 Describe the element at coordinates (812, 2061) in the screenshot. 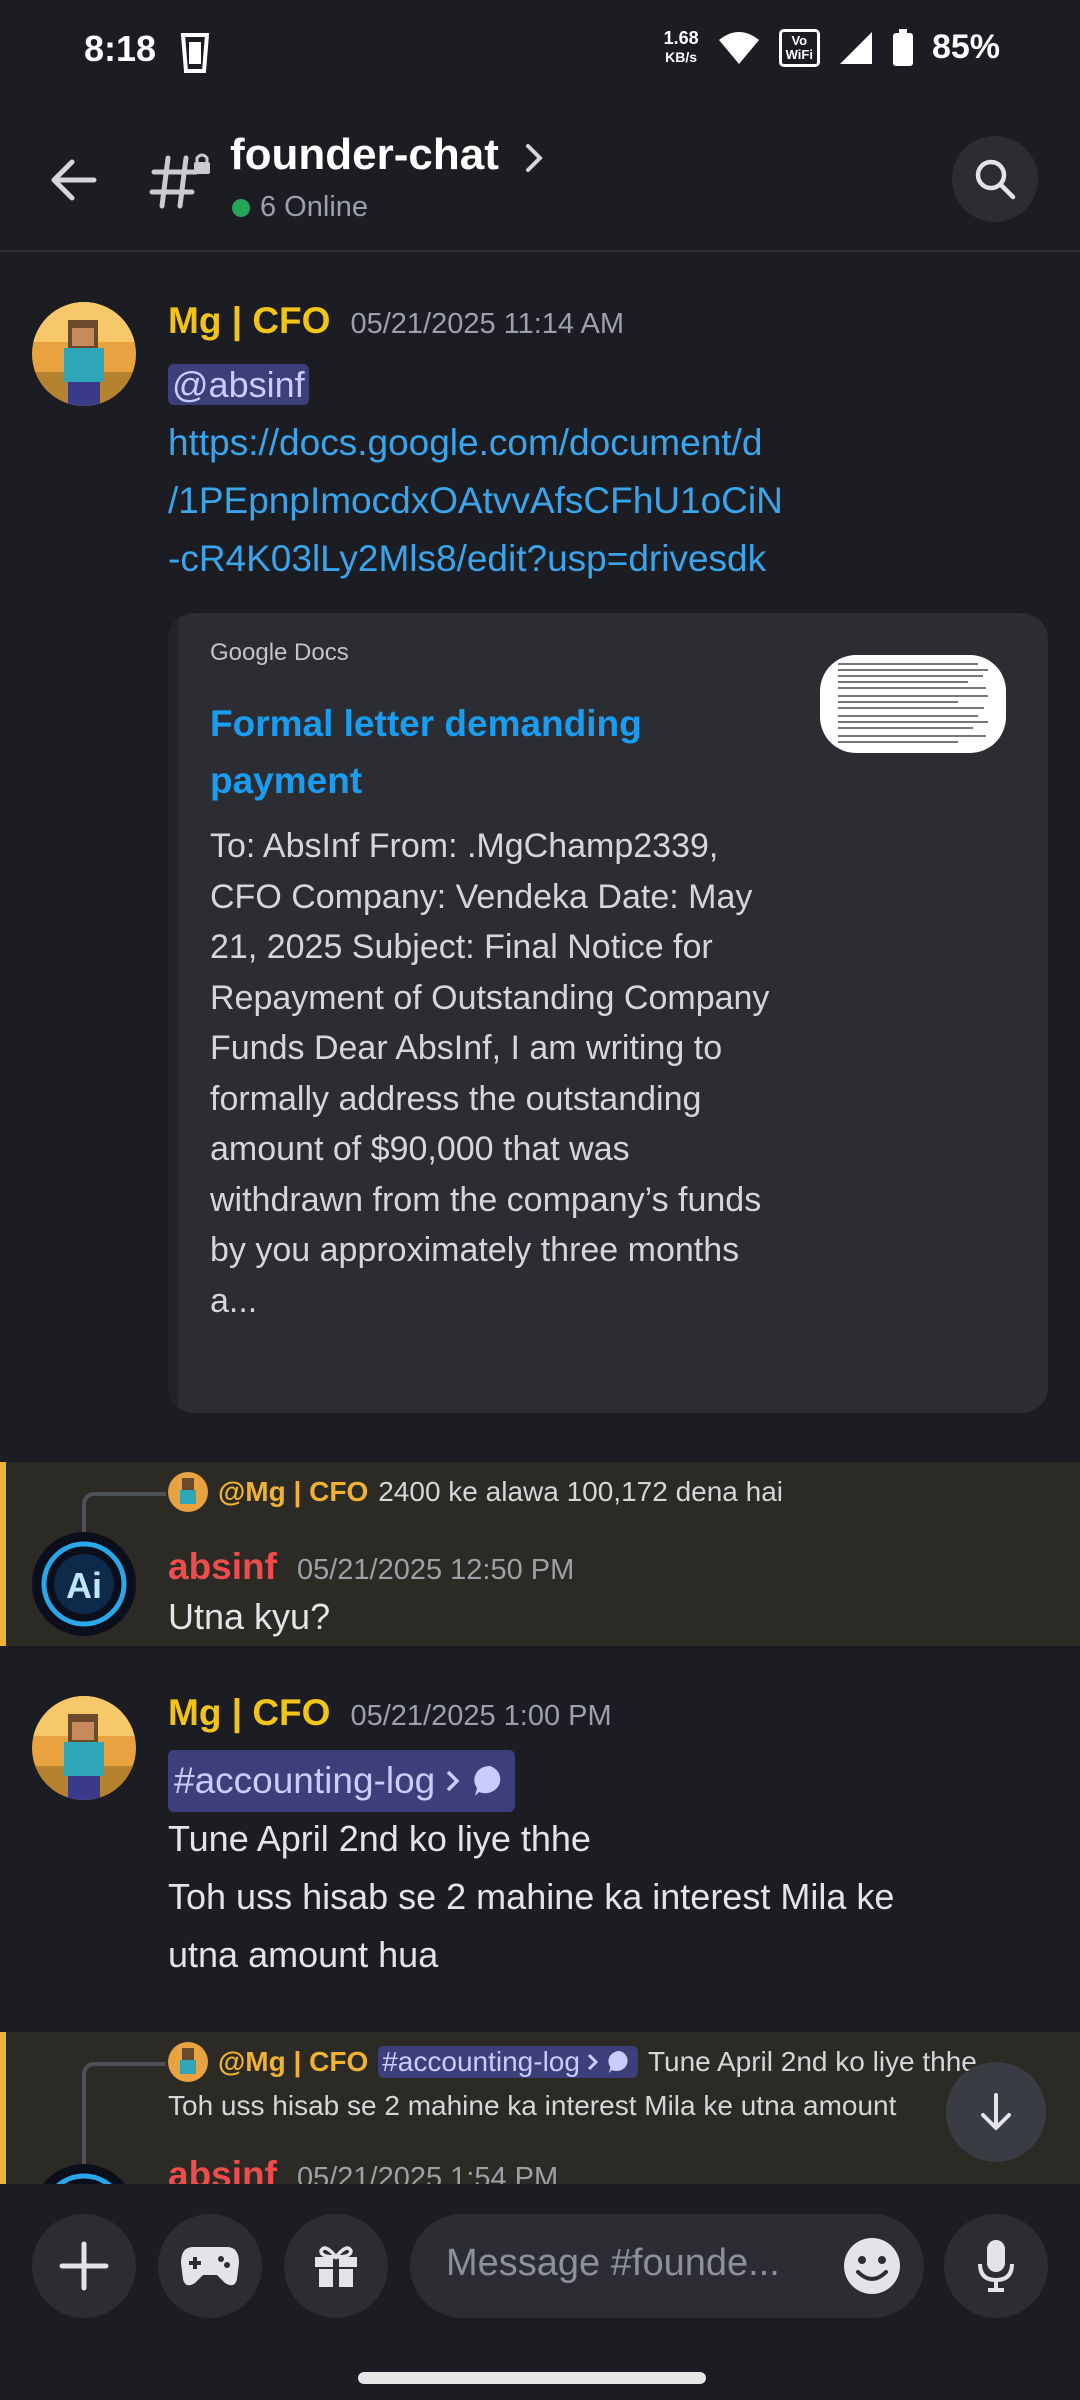

I see `reply-text: Tune April 2nd ko liye thhe` at that location.